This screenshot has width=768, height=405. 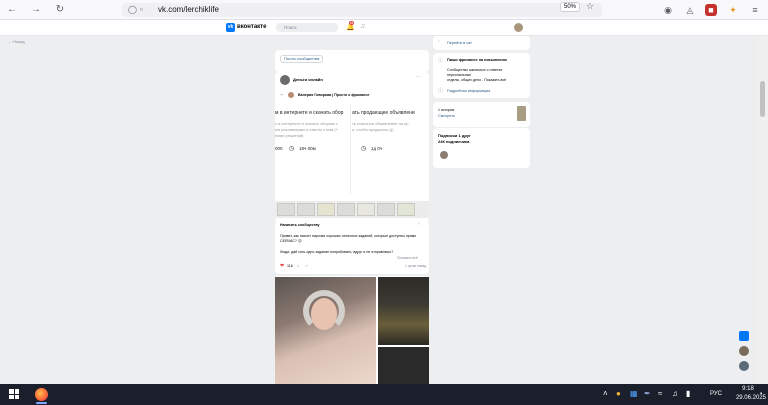 I want to click on tray-app-icon: ●, so click(x=618, y=394).